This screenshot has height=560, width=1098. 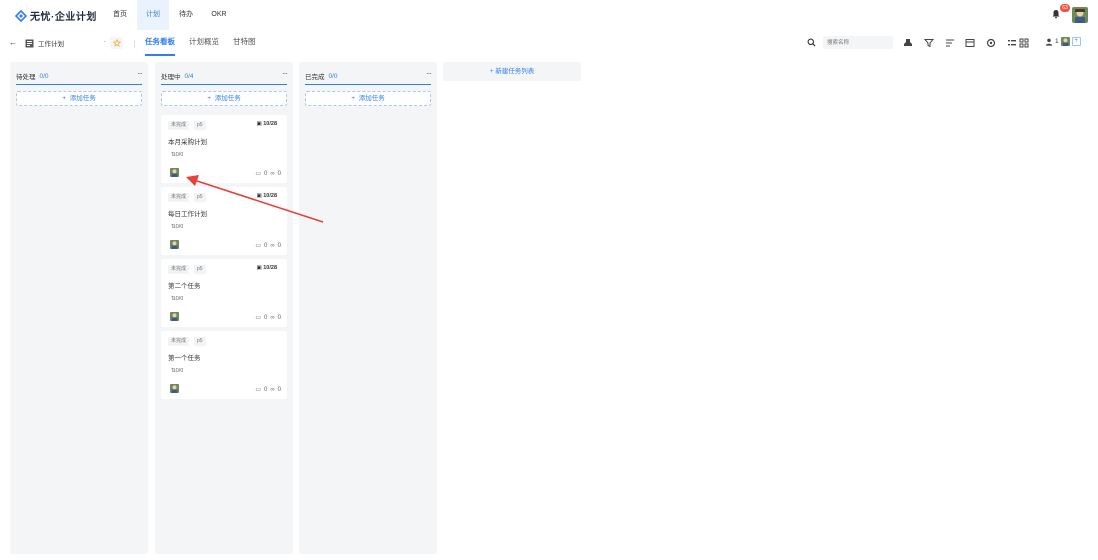 What do you see at coordinates (187, 214) in the screenshot?
I see `task-title: 每日工作计划` at bounding box center [187, 214].